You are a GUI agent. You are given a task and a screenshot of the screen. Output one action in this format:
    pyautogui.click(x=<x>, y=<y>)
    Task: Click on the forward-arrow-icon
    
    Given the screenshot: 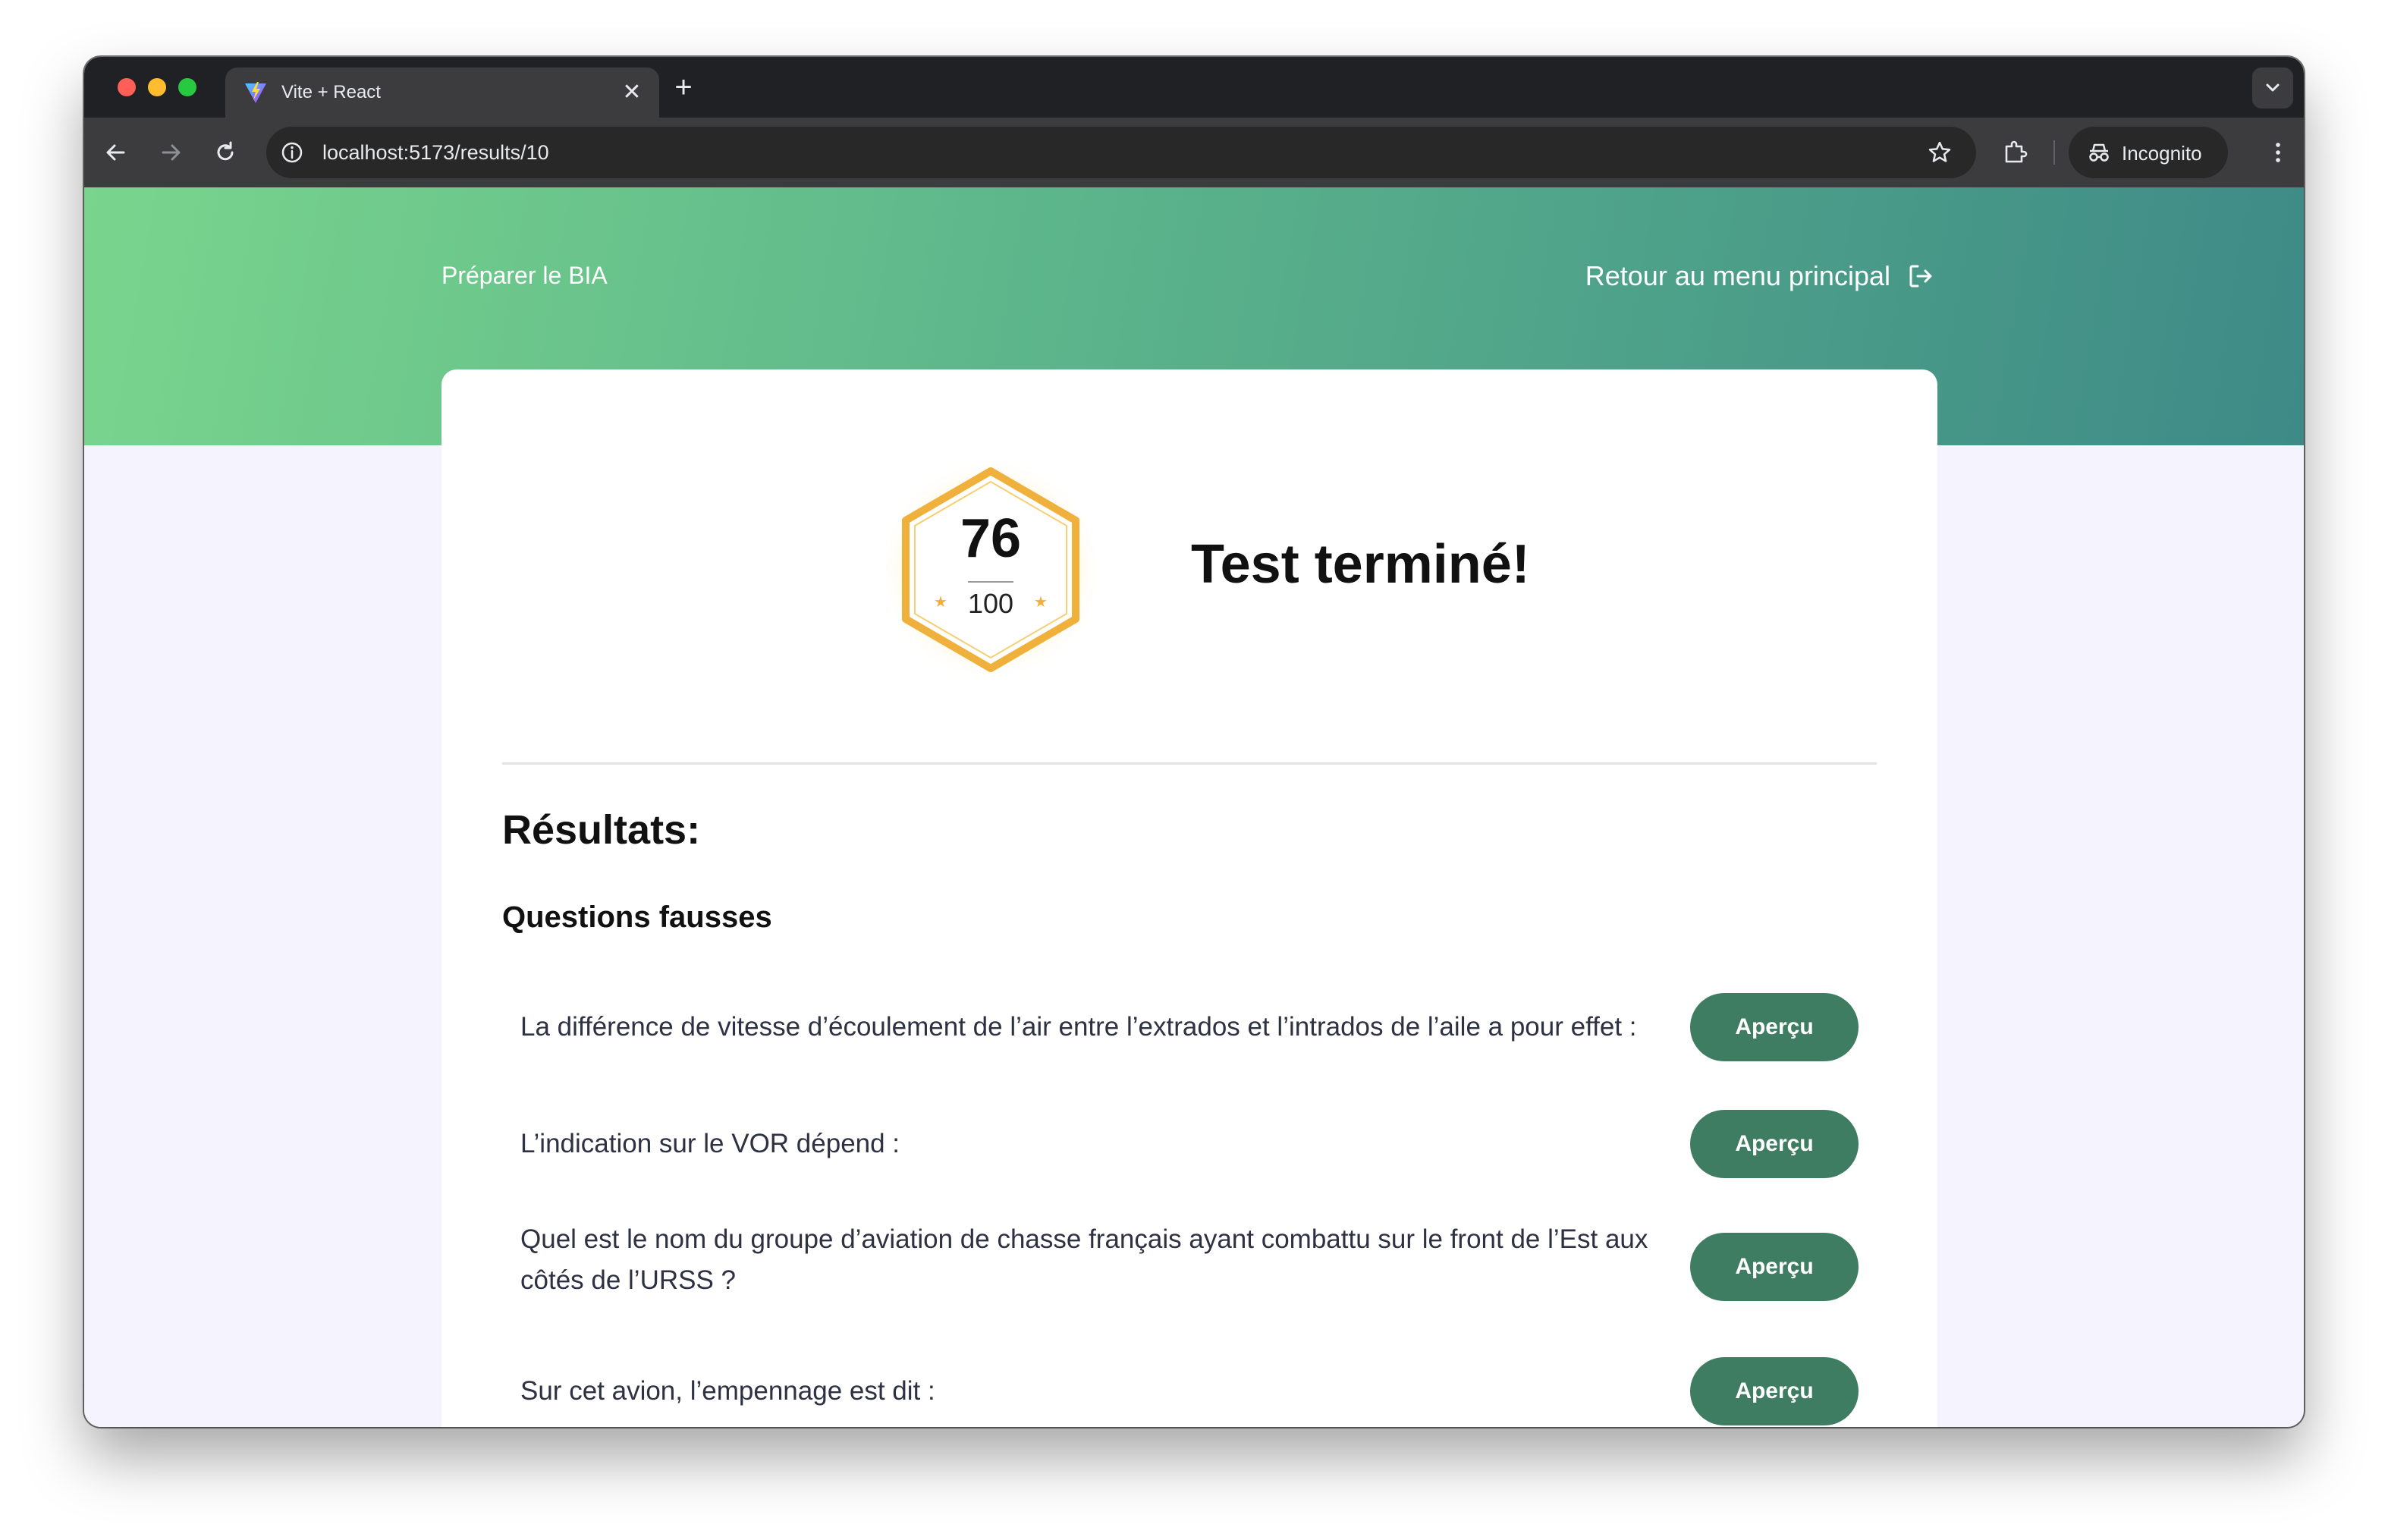 What is the action you would take?
    pyautogui.click(x=170, y=152)
    